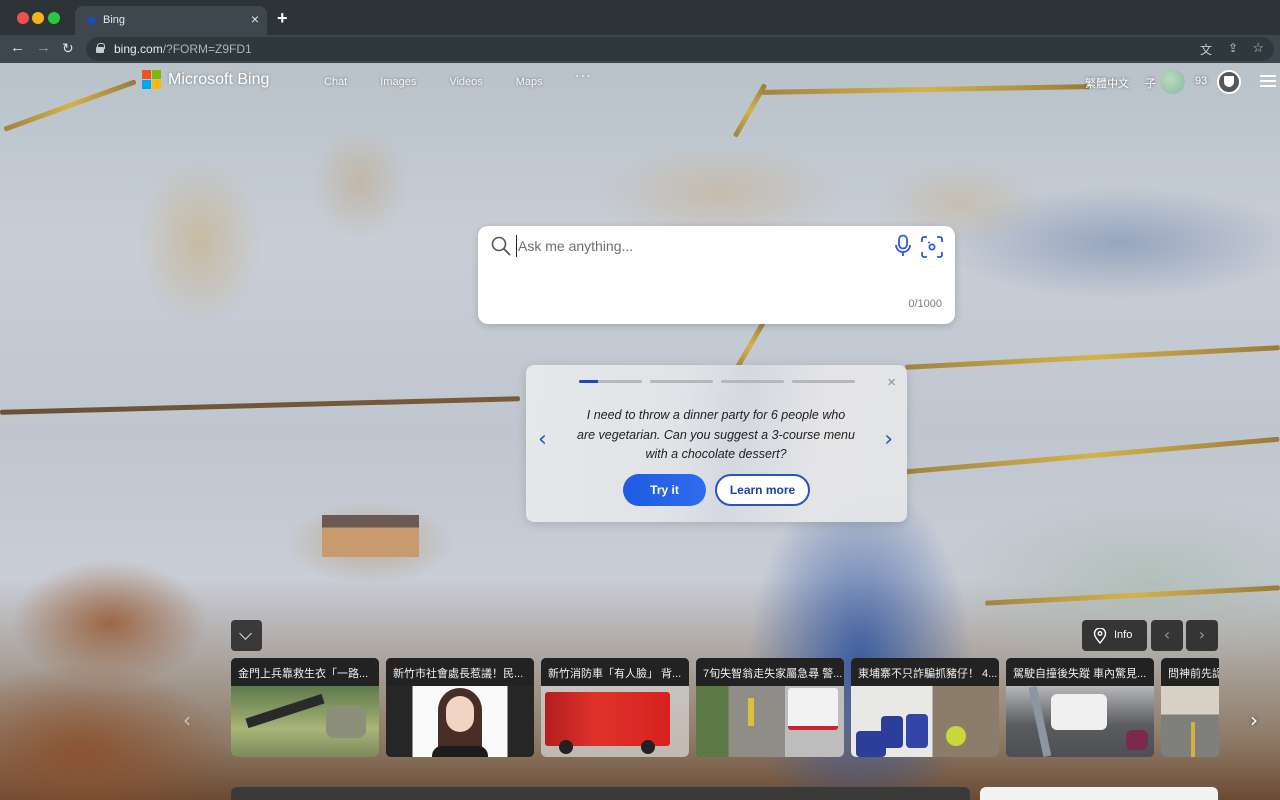  I want to click on tab-close-icon: ×, so click(255, 19).